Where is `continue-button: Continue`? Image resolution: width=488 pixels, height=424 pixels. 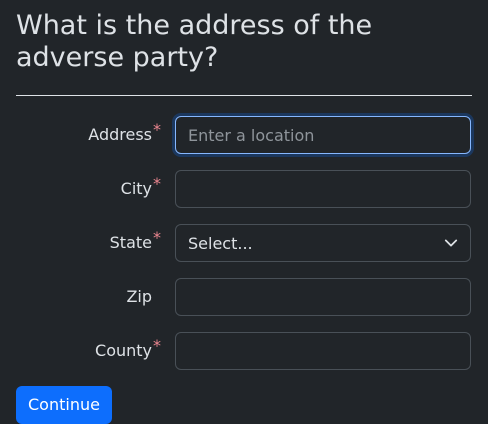 continue-button: Continue is located at coordinates (64, 405).